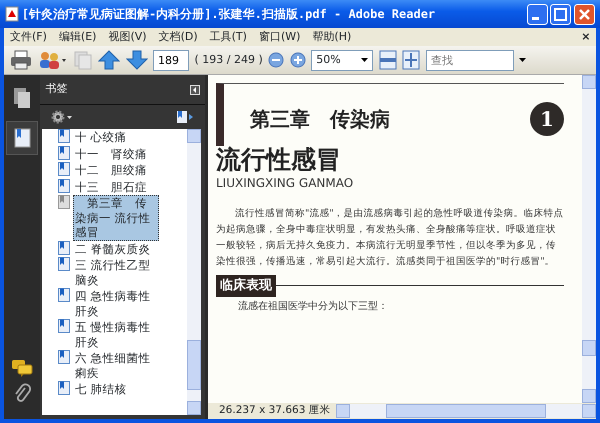  What do you see at coordinates (116, 334) in the screenshot?
I see `bookmark-item: 五 慢性病毒性肝炎` at bounding box center [116, 334].